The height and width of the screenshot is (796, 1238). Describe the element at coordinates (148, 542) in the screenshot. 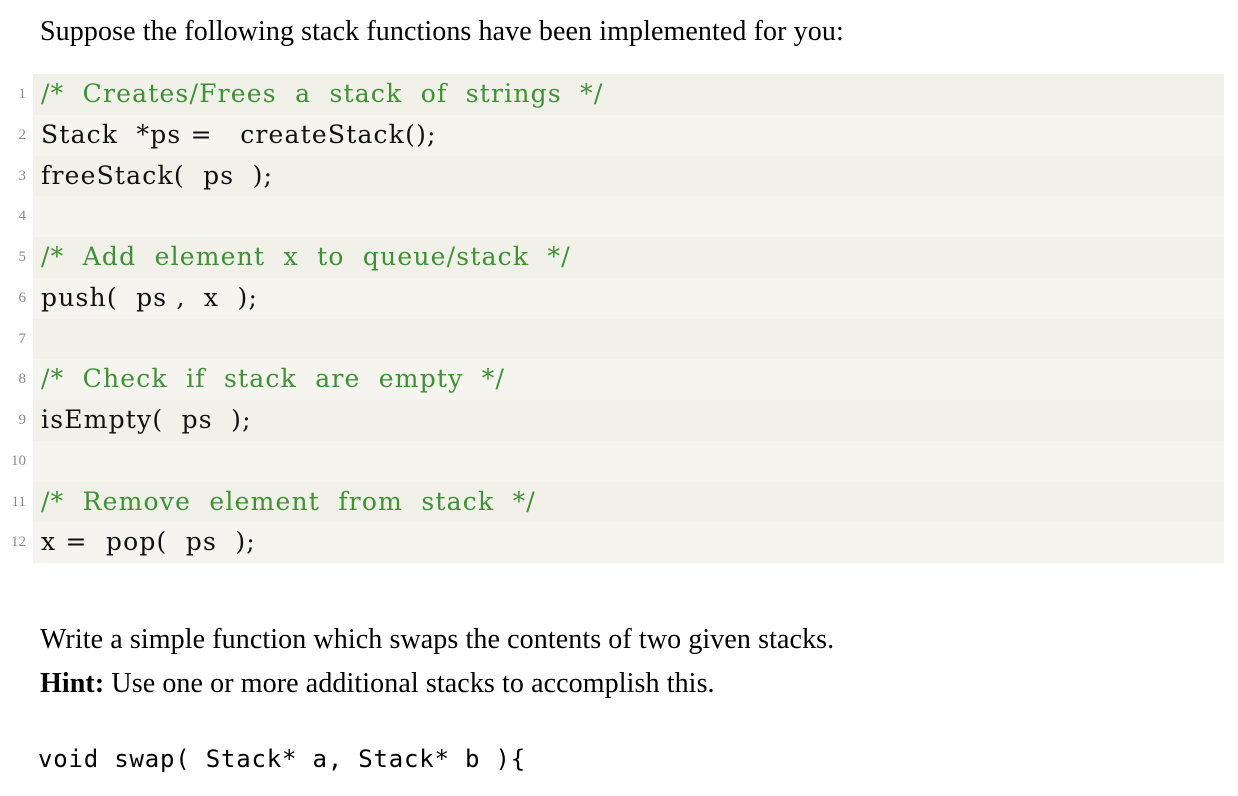

I see `code-source-text: x = pop( ps );` at that location.